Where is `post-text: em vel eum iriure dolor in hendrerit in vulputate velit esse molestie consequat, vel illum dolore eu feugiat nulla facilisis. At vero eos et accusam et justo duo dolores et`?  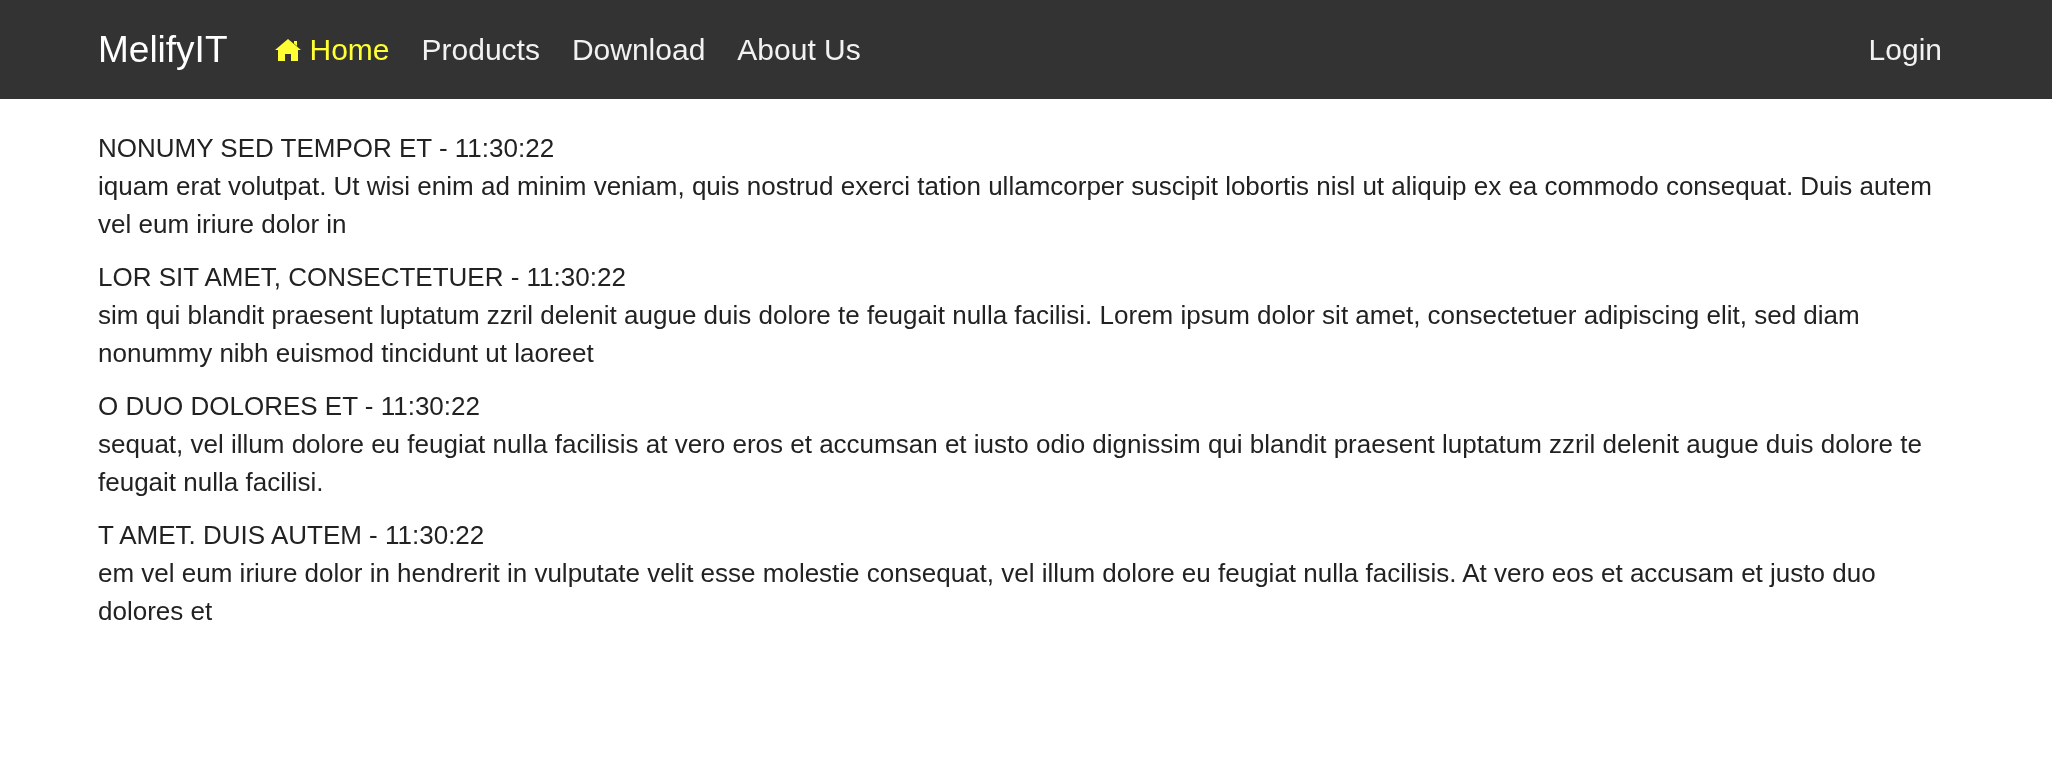
post-text: em vel eum iriure dolor in hendrerit in vulputate velit esse molestie consequat, vel illum dolore eu feugiat nulla facilisis. At vero eos et accusam et justo duo dolores et is located at coordinates (987, 592).